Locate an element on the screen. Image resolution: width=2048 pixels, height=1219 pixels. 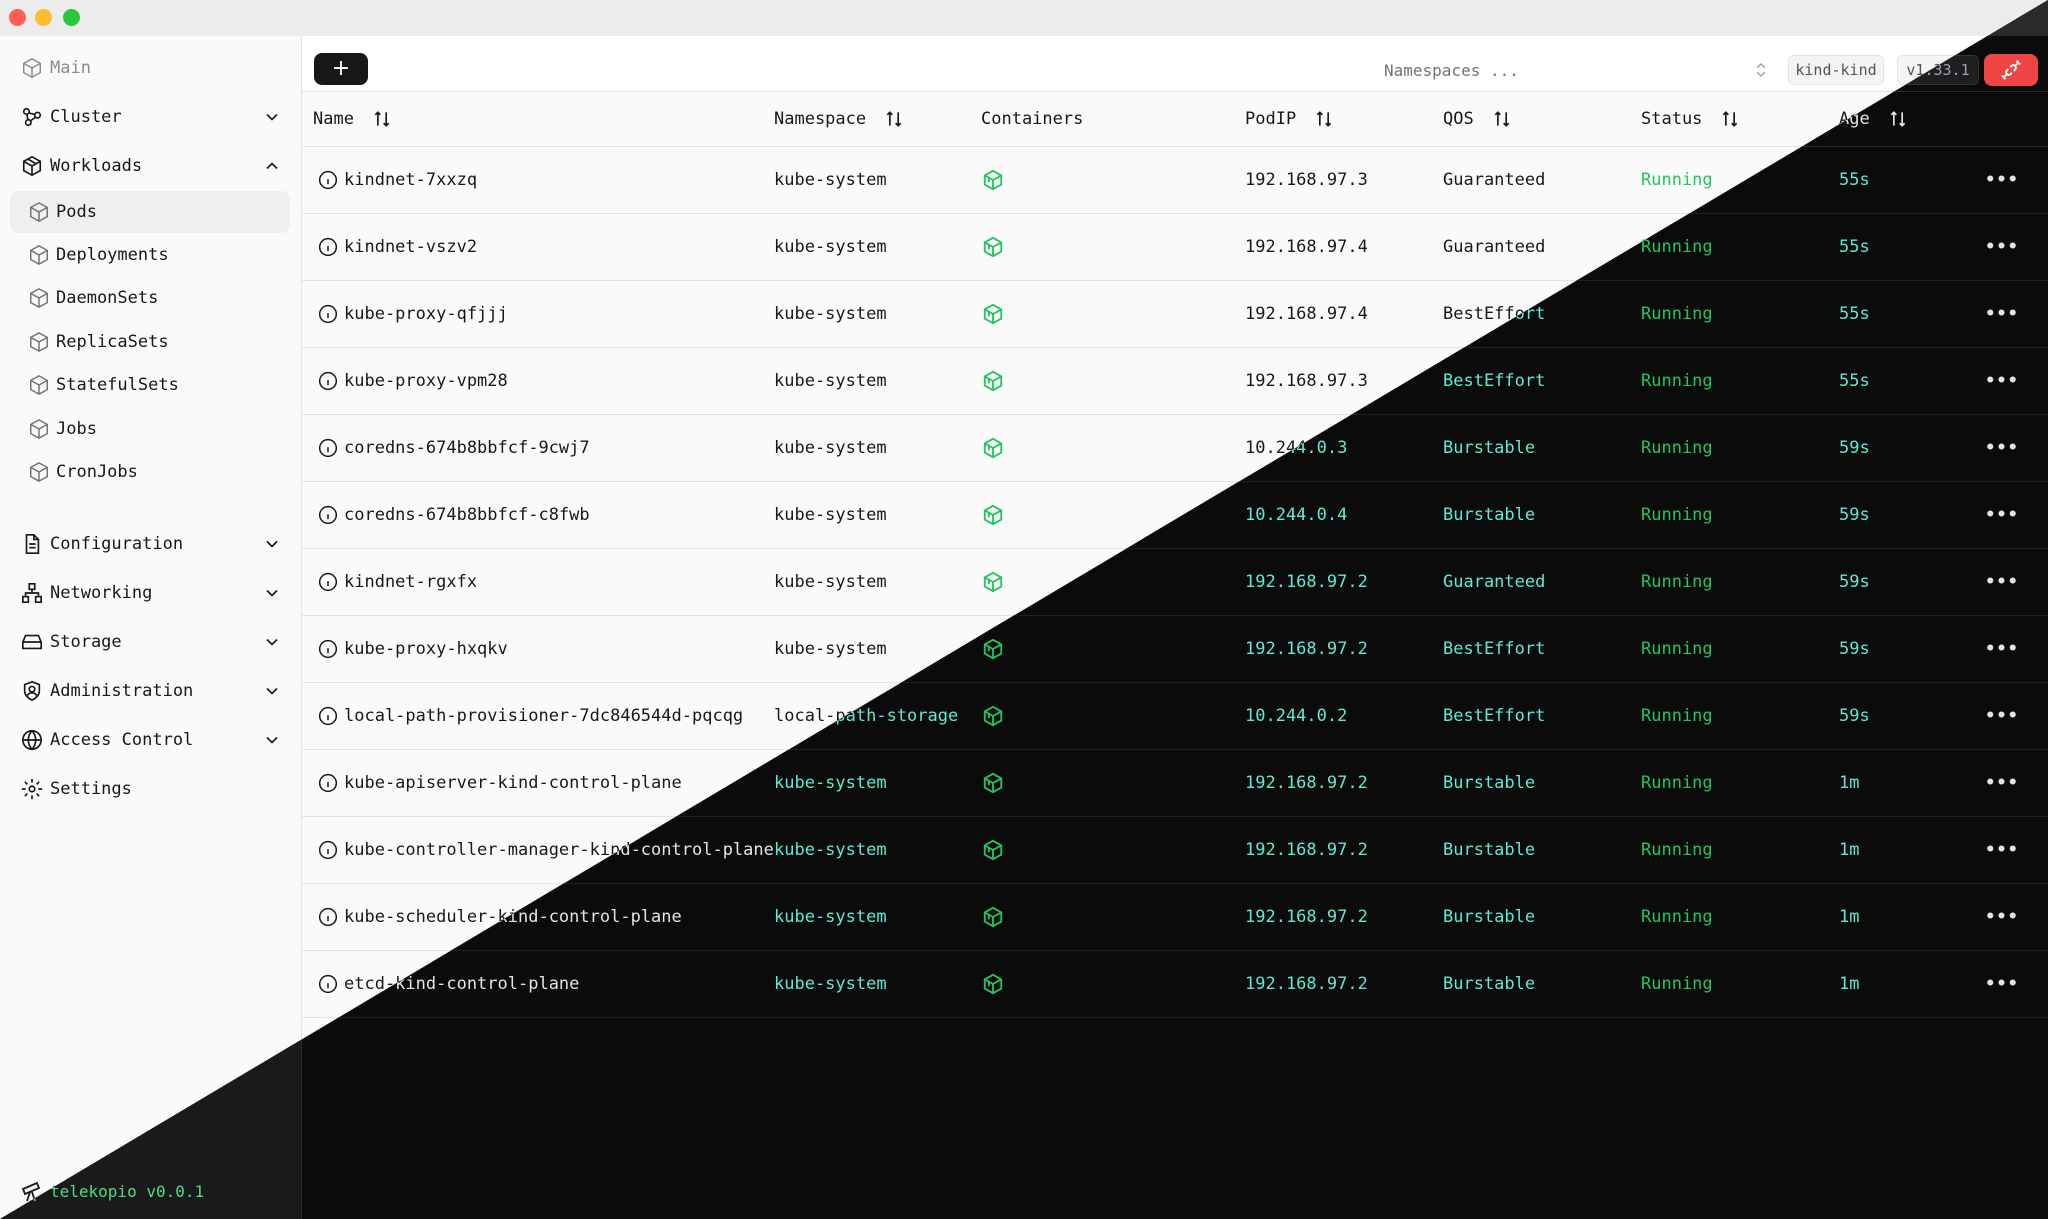
pod-name-cell: local-path-provisioner-7dc846544d-pqcqg is located at coordinates (530, 716).